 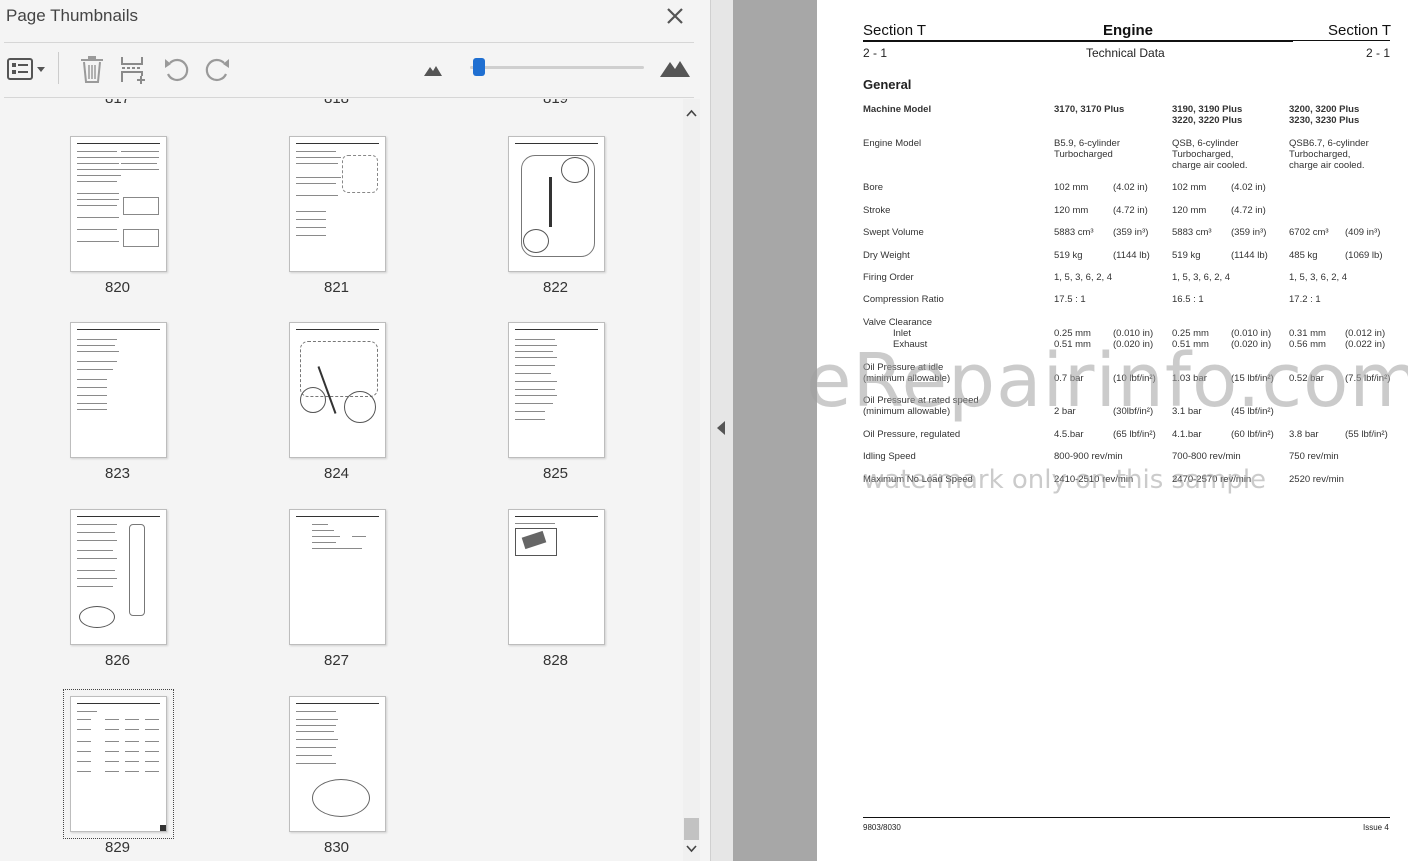 I want to click on thumbnail-number: 827, so click(x=336, y=660).